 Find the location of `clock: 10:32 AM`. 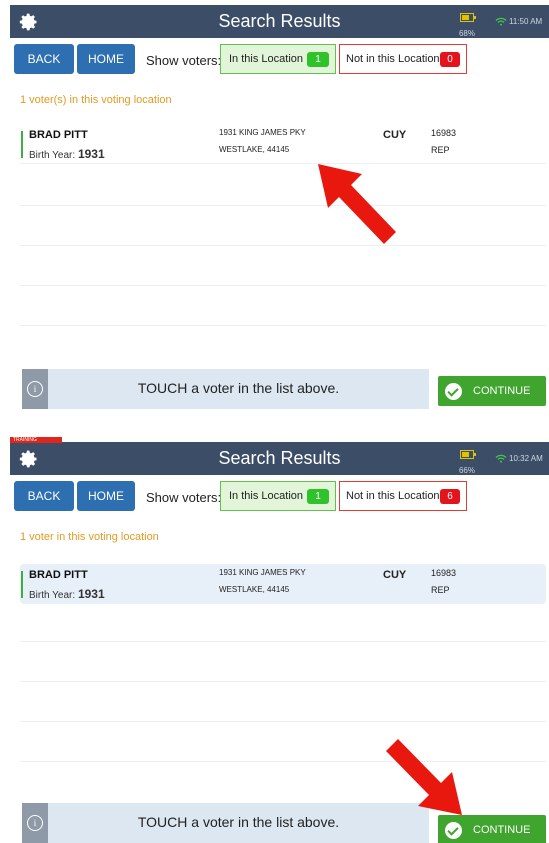

clock: 10:32 AM is located at coordinates (526, 458).